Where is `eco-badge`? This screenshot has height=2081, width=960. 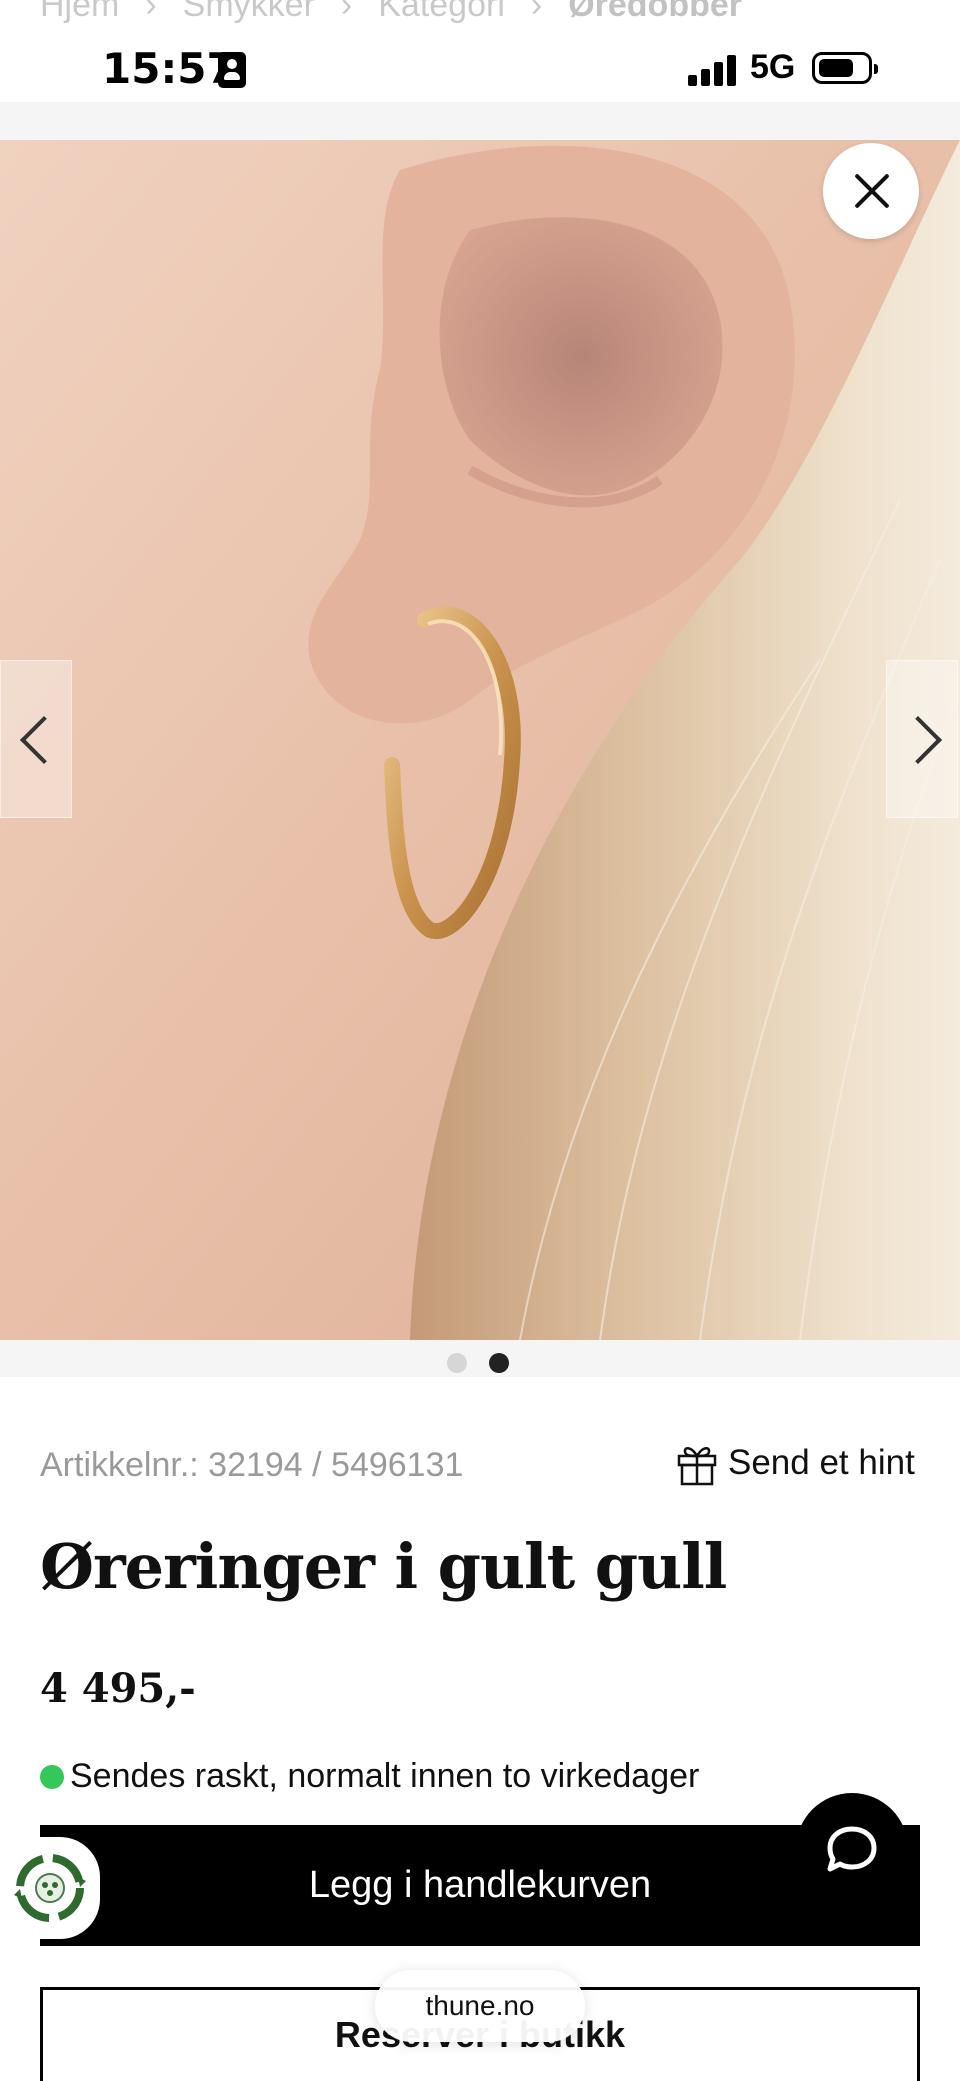 eco-badge is located at coordinates (50, 1888).